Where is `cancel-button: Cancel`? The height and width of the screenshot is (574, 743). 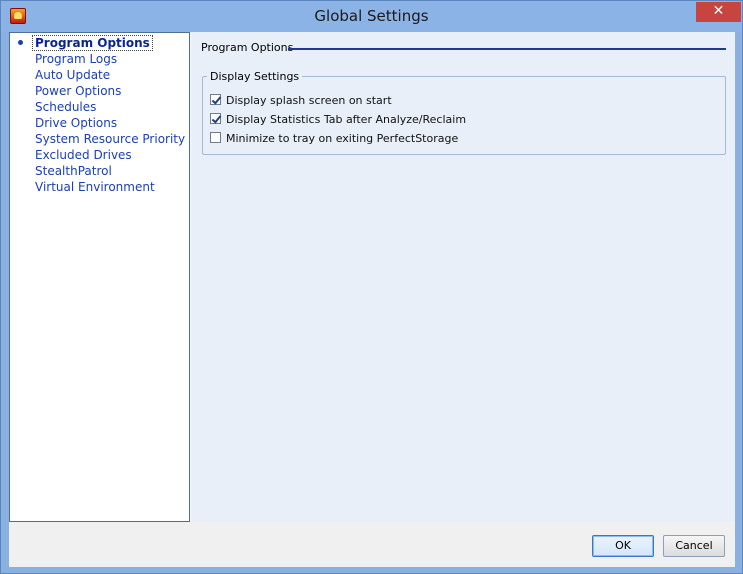
cancel-button: Cancel is located at coordinates (694, 546).